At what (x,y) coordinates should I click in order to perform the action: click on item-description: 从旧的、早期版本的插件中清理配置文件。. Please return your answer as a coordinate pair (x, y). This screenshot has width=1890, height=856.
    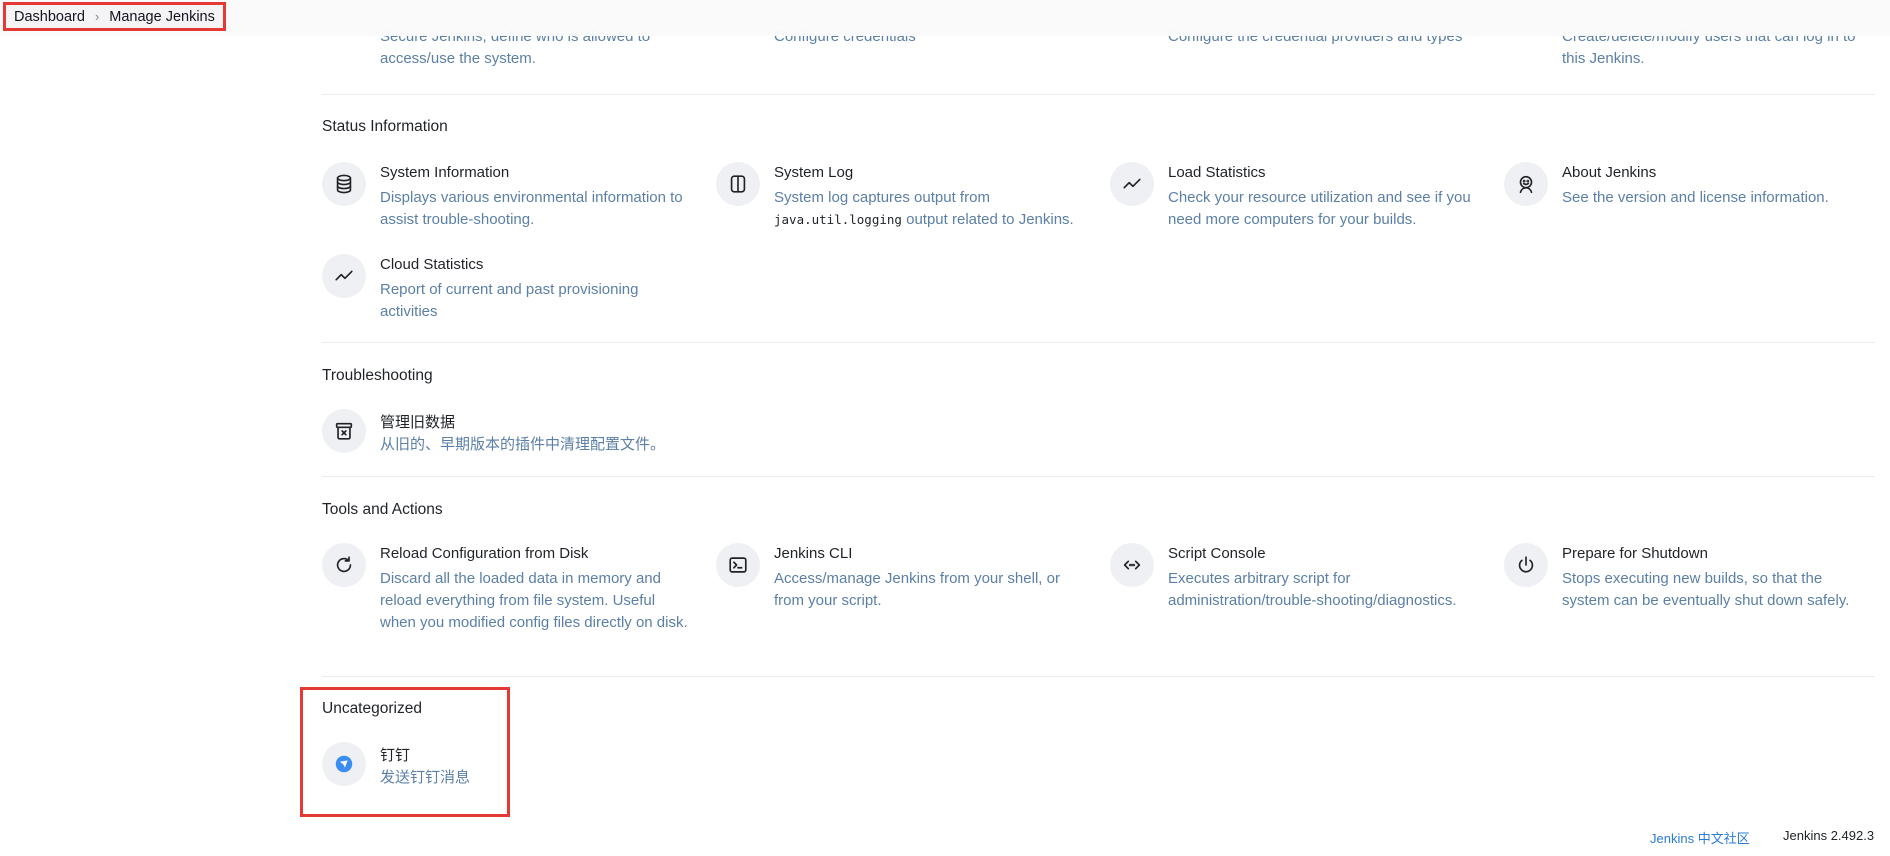
    Looking at the image, I should click on (523, 444).